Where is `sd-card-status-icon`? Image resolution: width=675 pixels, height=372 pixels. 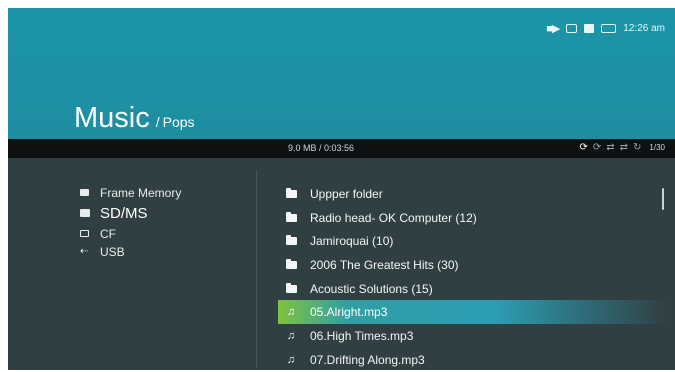
sd-card-status-icon is located at coordinates (589, 28).